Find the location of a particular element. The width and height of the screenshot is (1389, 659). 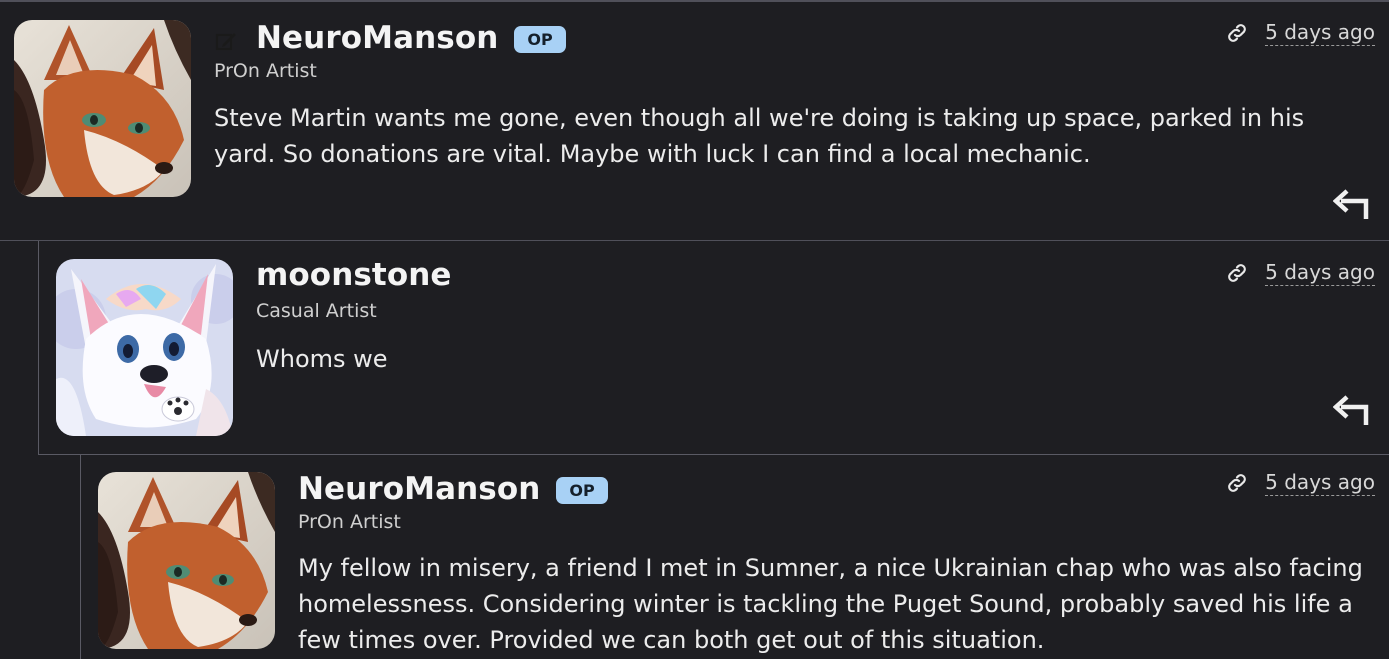

edit-icon is located at coordinates (226, 41).